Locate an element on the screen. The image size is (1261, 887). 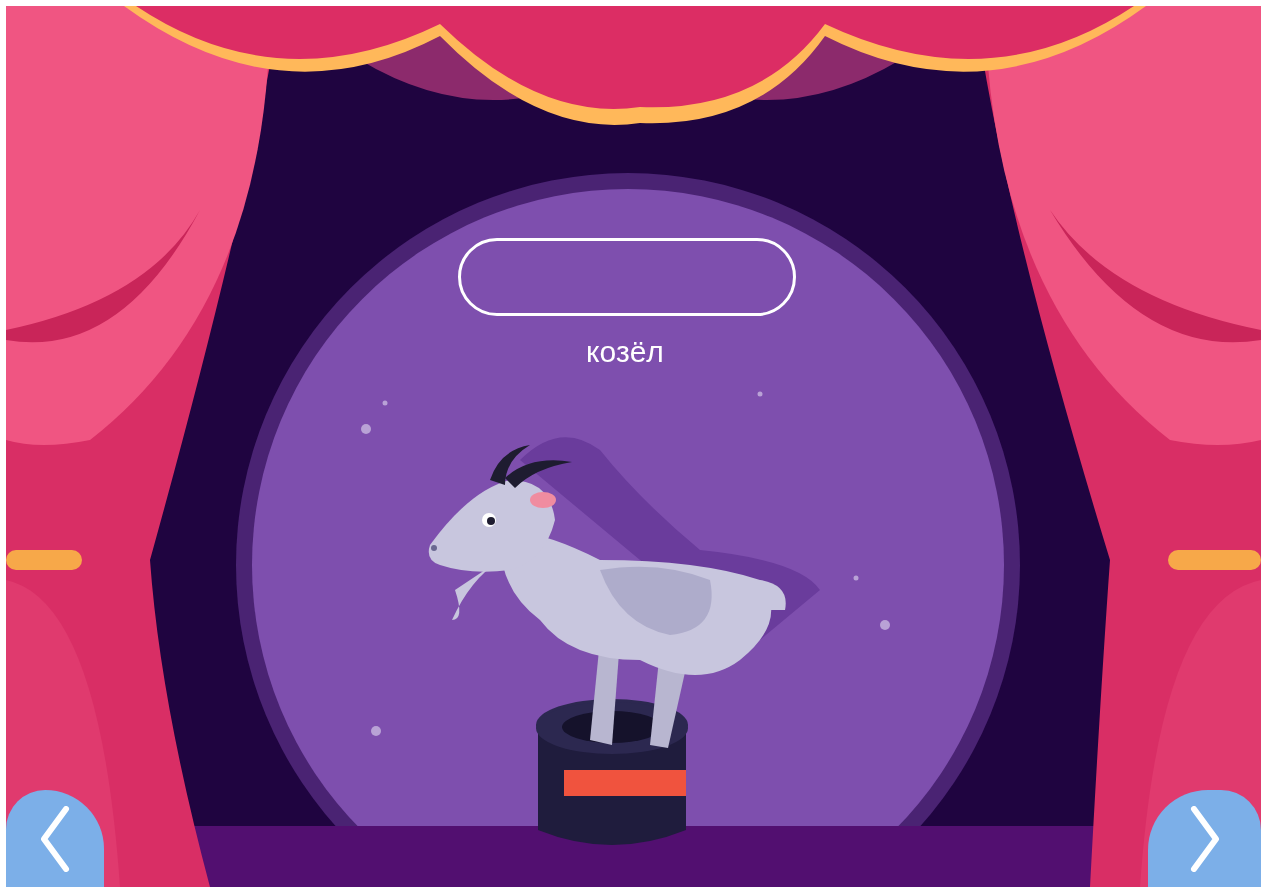
next-button is located at coordinates (1204, 838).